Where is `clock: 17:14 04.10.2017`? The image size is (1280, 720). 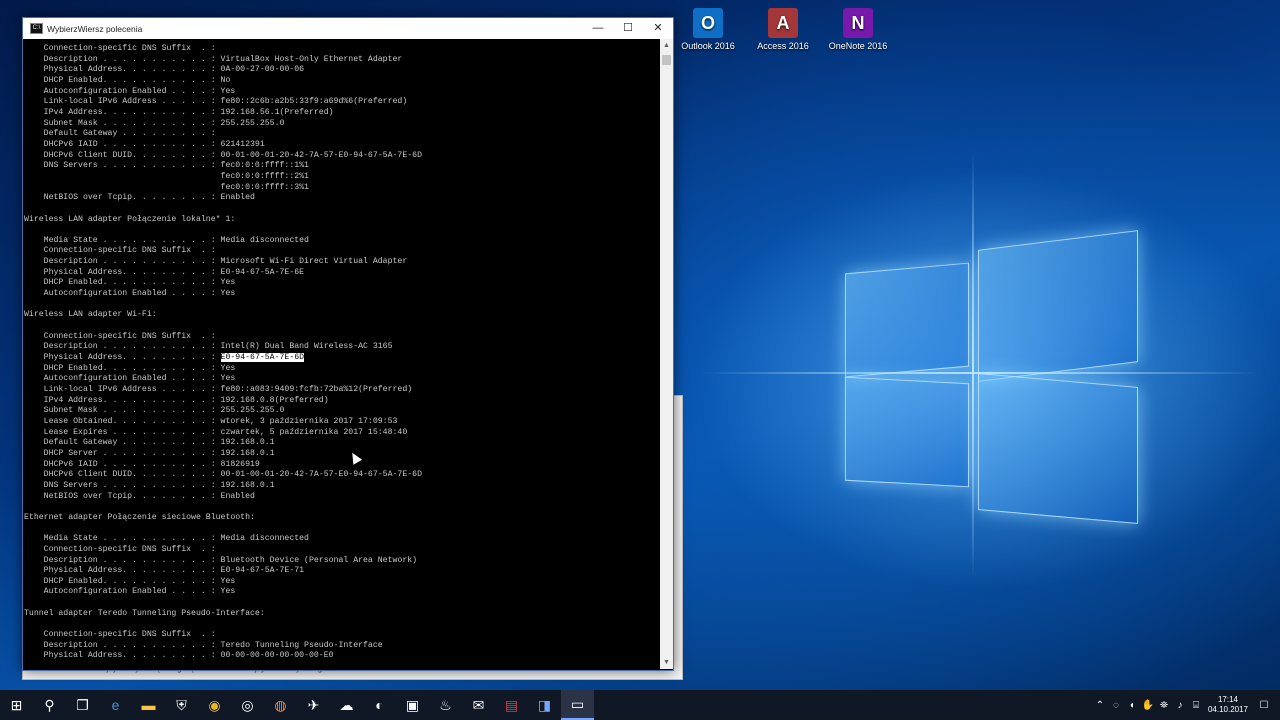 clock: 17:14 04.10.2017 is located at coordinates (1228, 705).